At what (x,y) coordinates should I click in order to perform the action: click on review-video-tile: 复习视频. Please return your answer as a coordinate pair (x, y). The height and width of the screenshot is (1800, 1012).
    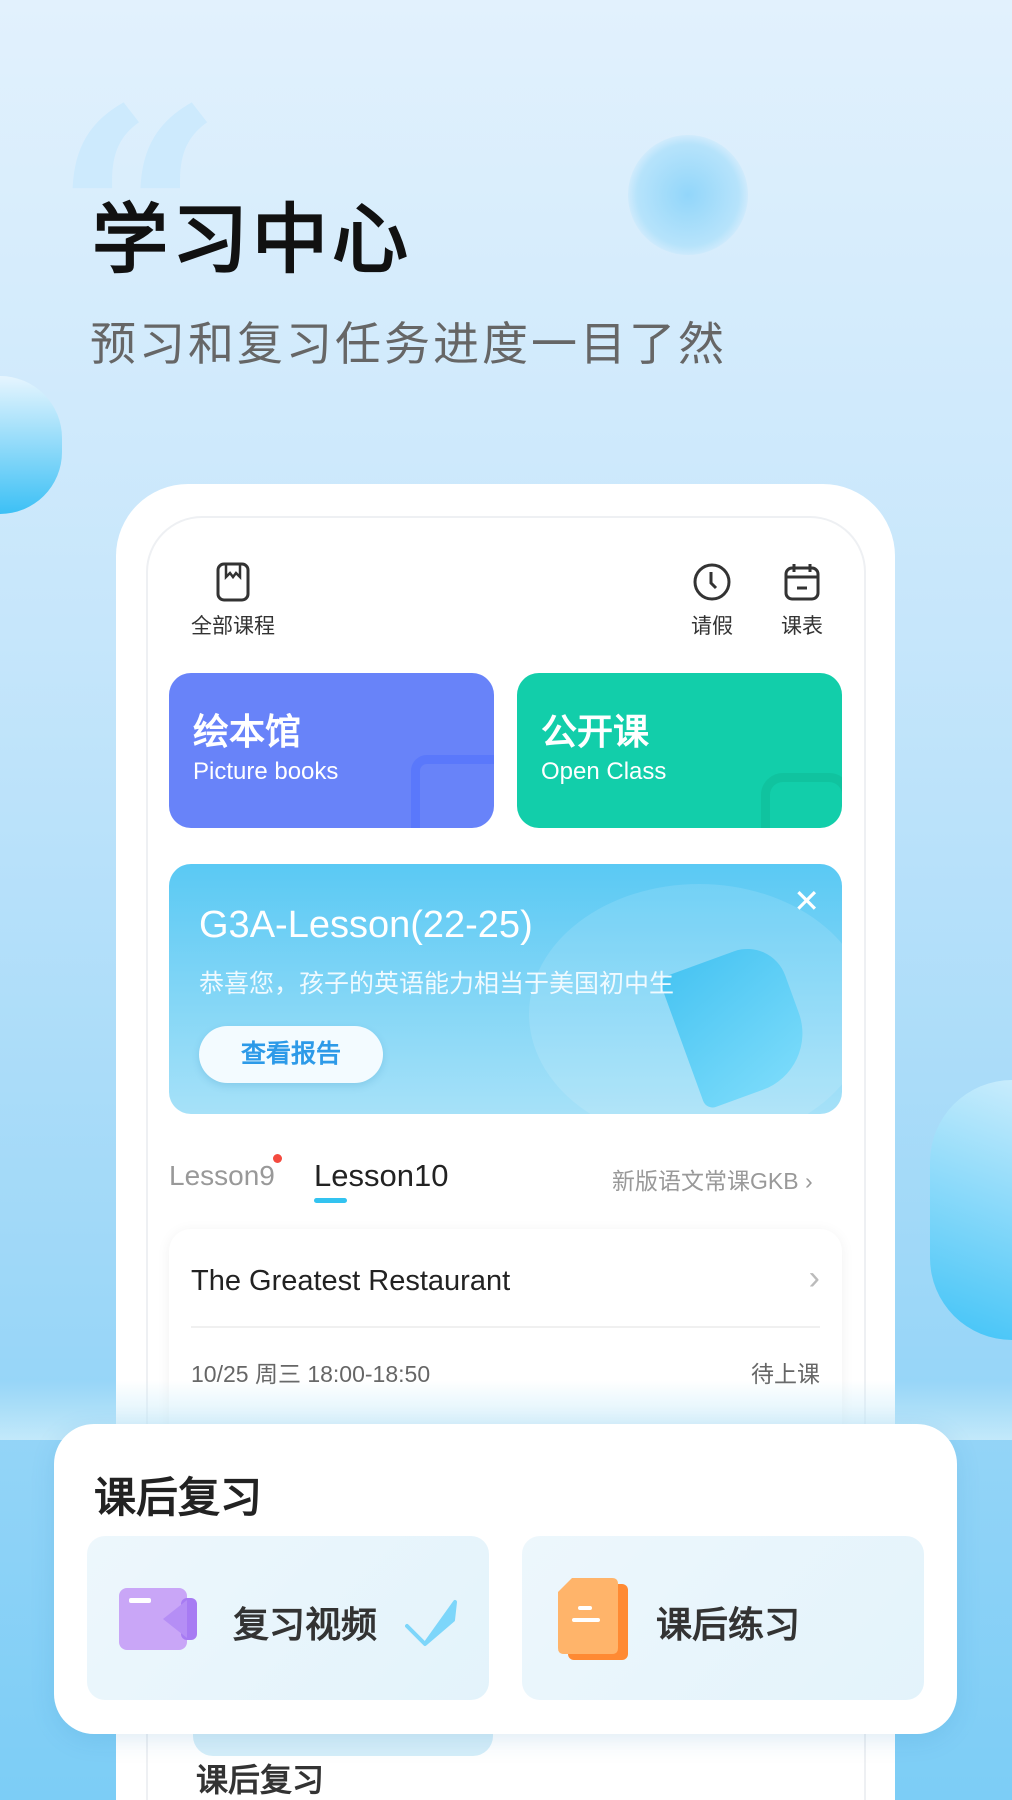
    Looking at the image, I should click on (288, 1618).